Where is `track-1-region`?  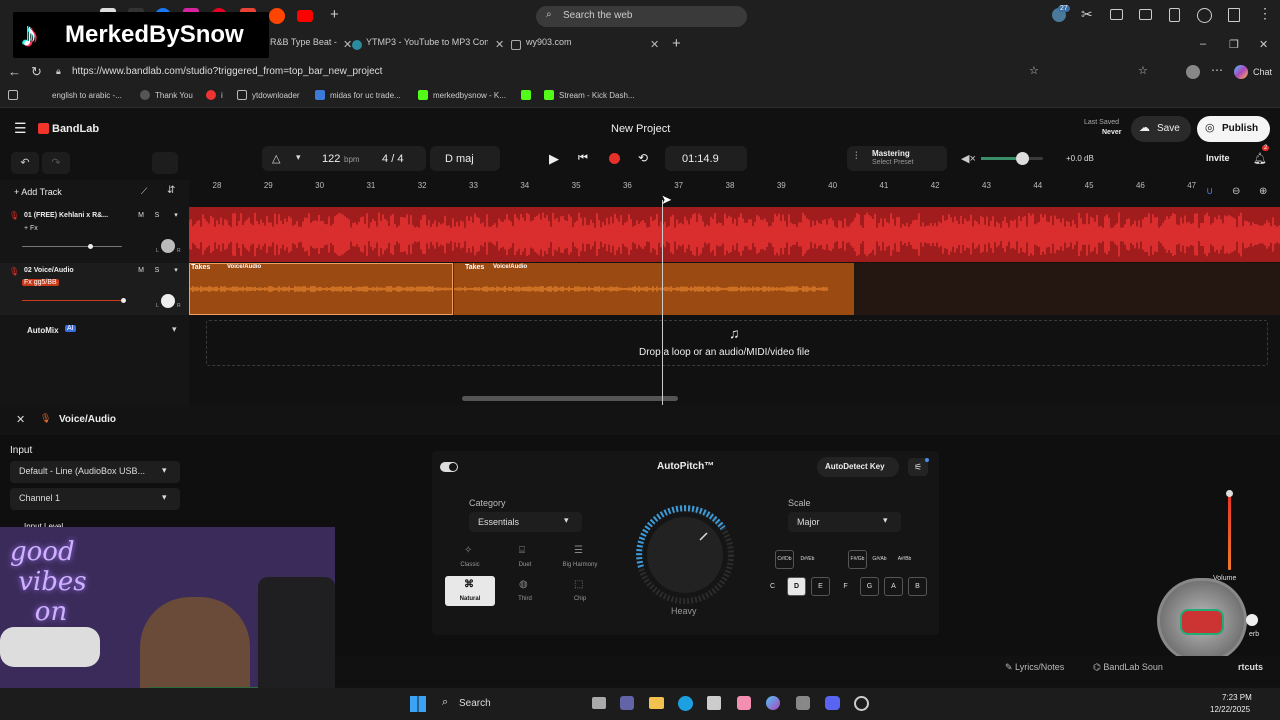
track-1-region is located at coordinates (734, 234).